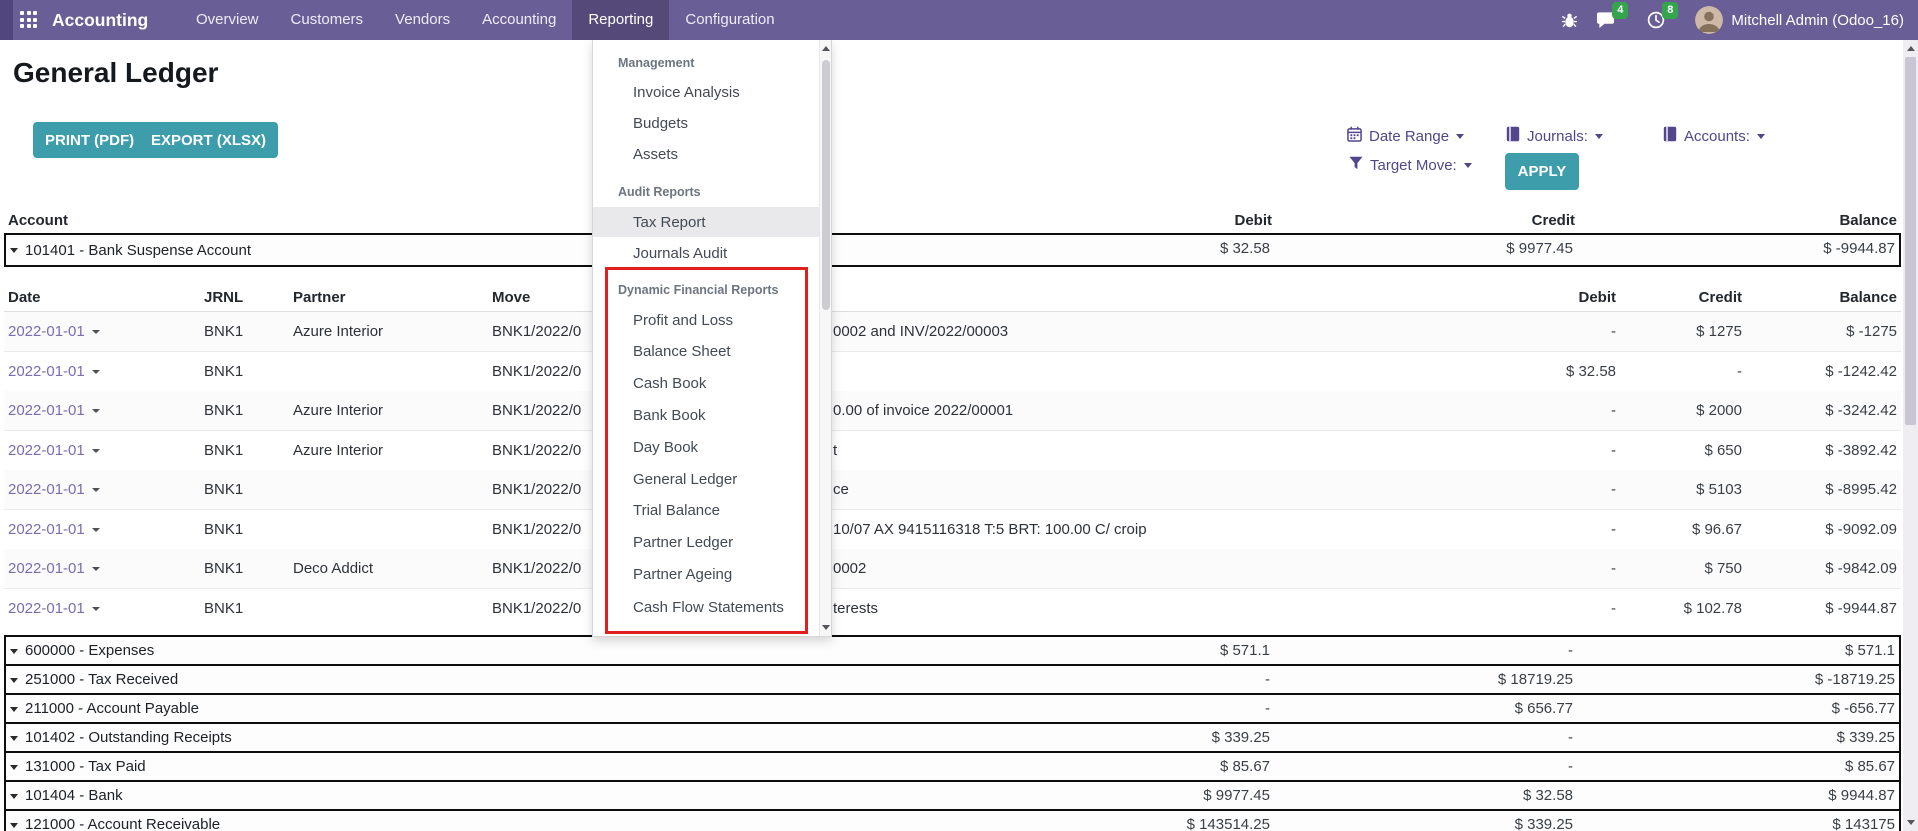  I want to click on menu-item-tax-report: Tax Report, so click(669, 222).